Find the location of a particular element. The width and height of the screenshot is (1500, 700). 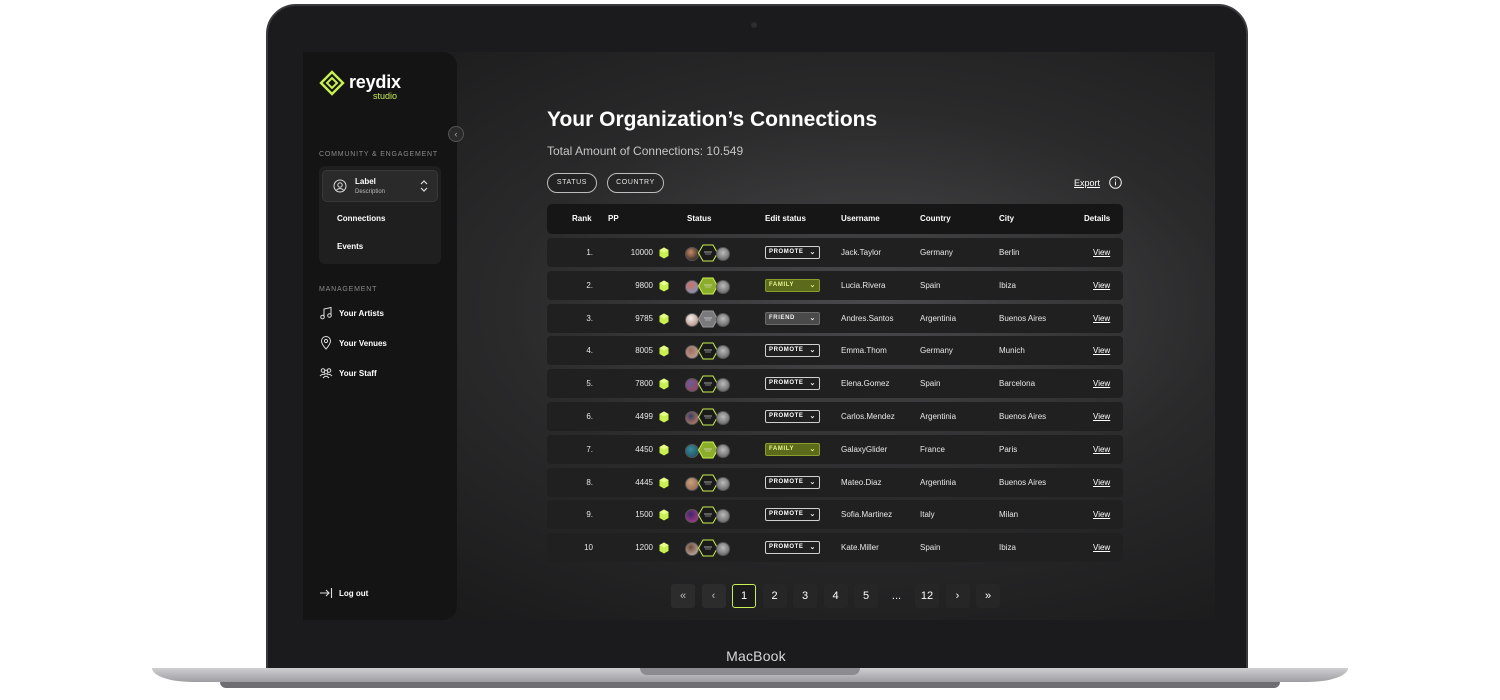

sidebar-item-artists: Your Artists is located at coordinates (379, 314).